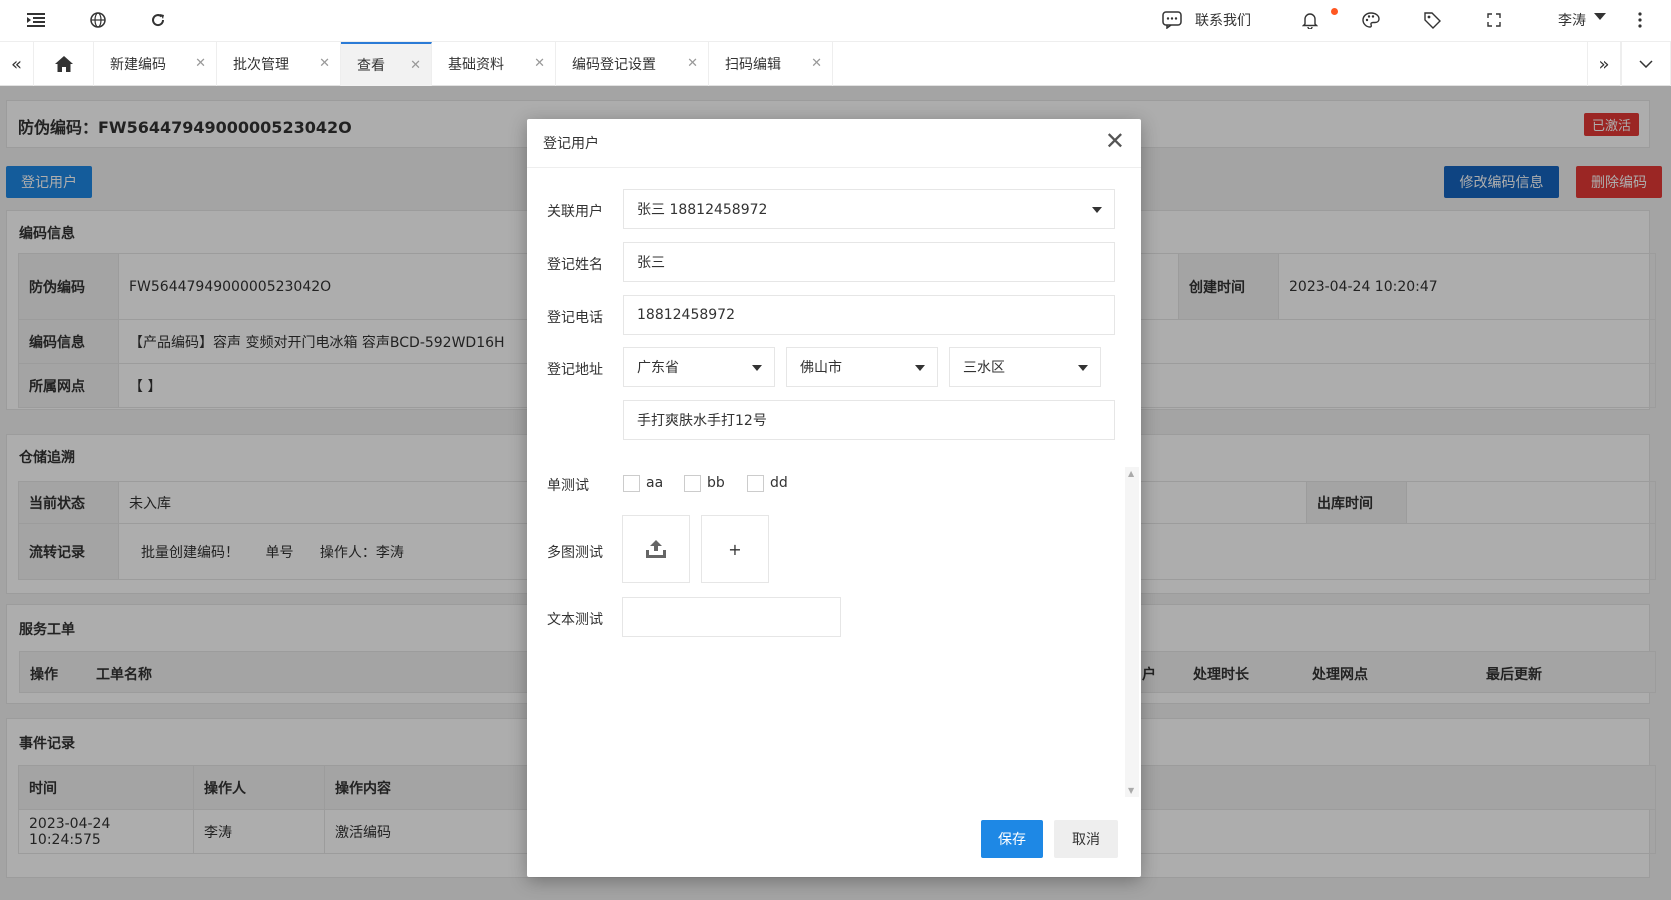  Describe the element at coordinates (1371, 20) in the screenshot. I see `palette-icon` at that location.